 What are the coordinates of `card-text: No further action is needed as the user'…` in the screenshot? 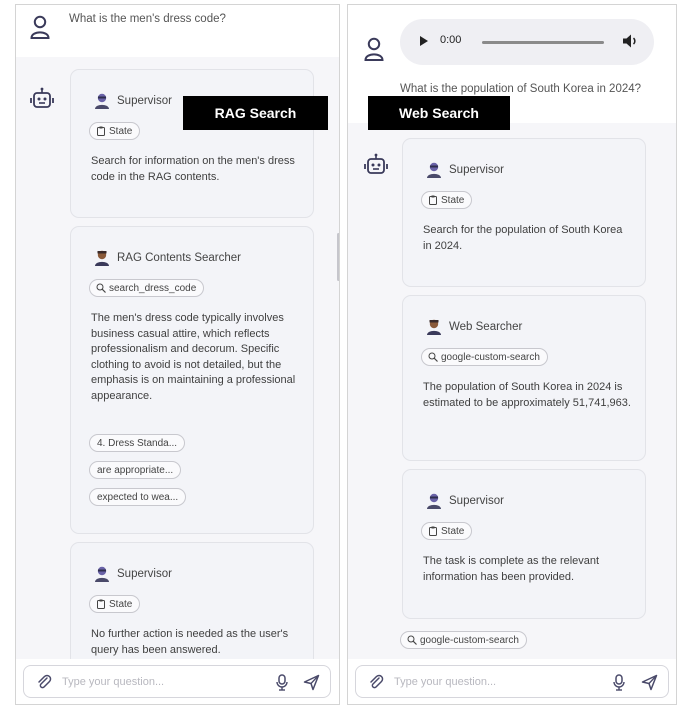 It's located at (190, 642).